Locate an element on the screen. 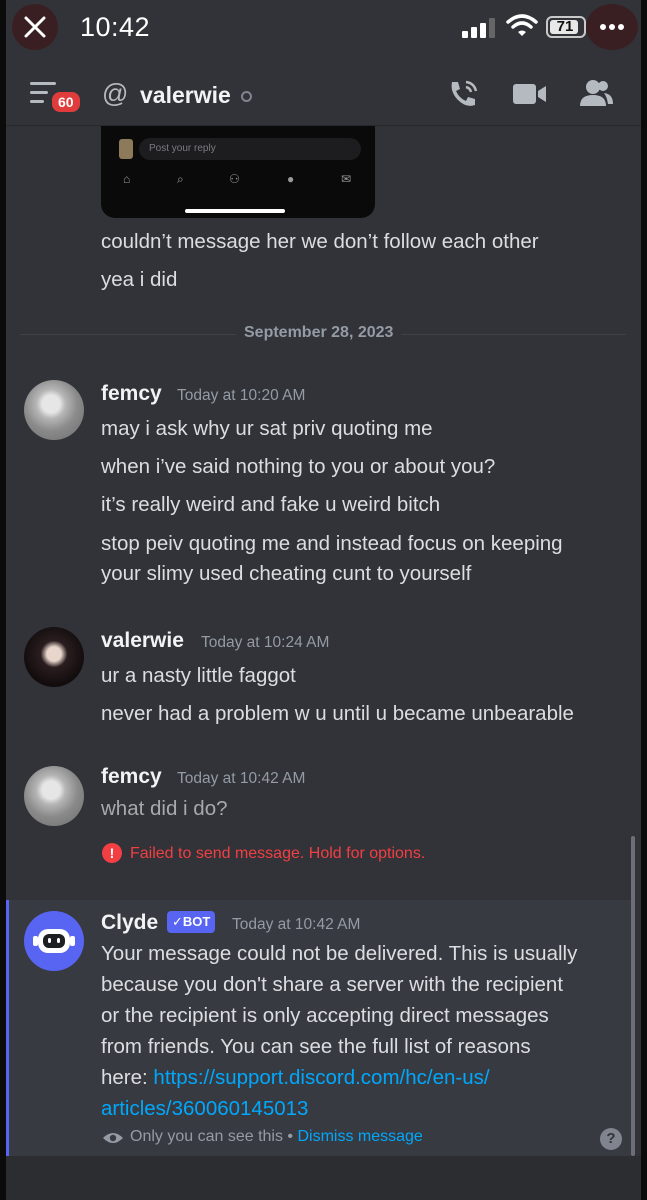  people-icon: ⚇ is located at coordinates (234, 179).